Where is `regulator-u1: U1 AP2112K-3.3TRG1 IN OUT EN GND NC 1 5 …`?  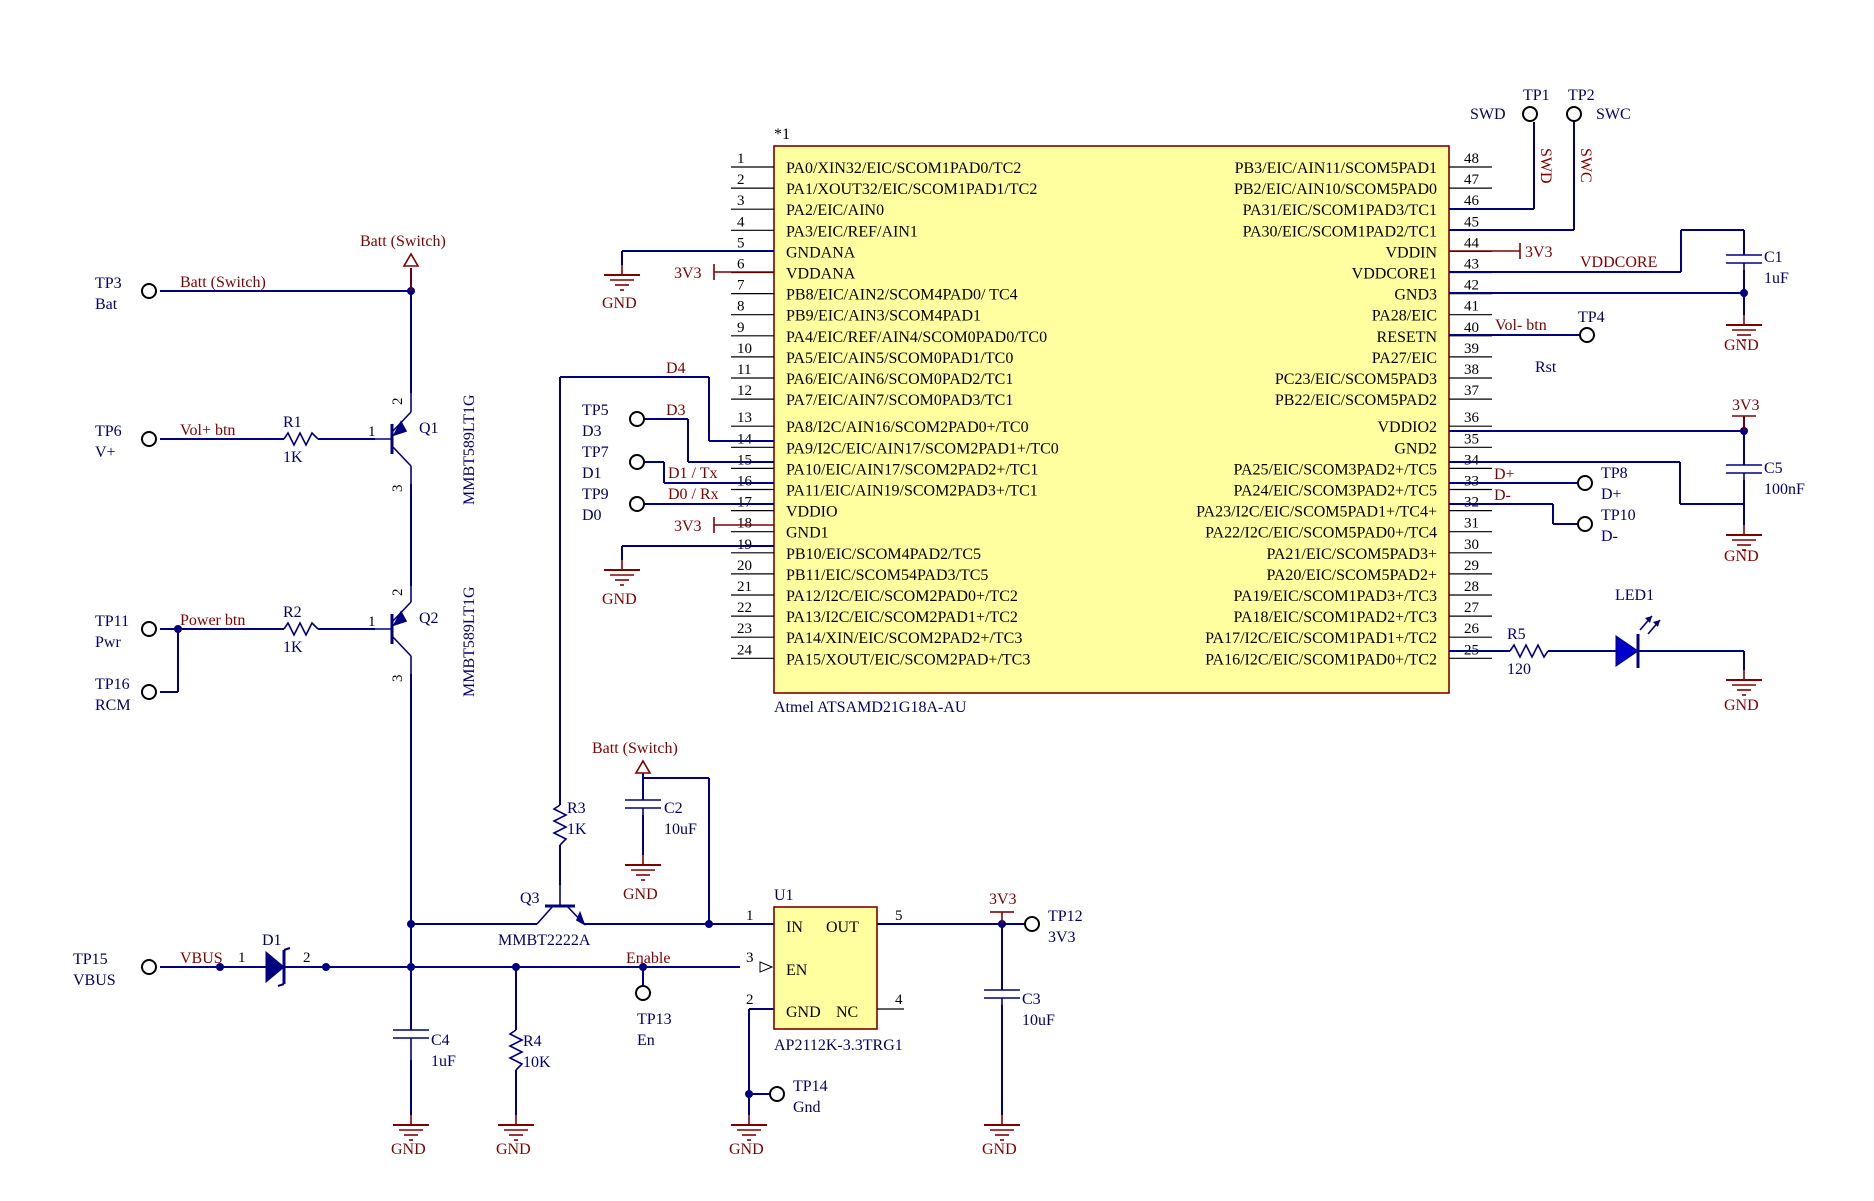 regulator-u1: U1 AP2112K-3.3TRG1 IN OUT EN GND NC 1 5 … is located at coordinates (825, 970).